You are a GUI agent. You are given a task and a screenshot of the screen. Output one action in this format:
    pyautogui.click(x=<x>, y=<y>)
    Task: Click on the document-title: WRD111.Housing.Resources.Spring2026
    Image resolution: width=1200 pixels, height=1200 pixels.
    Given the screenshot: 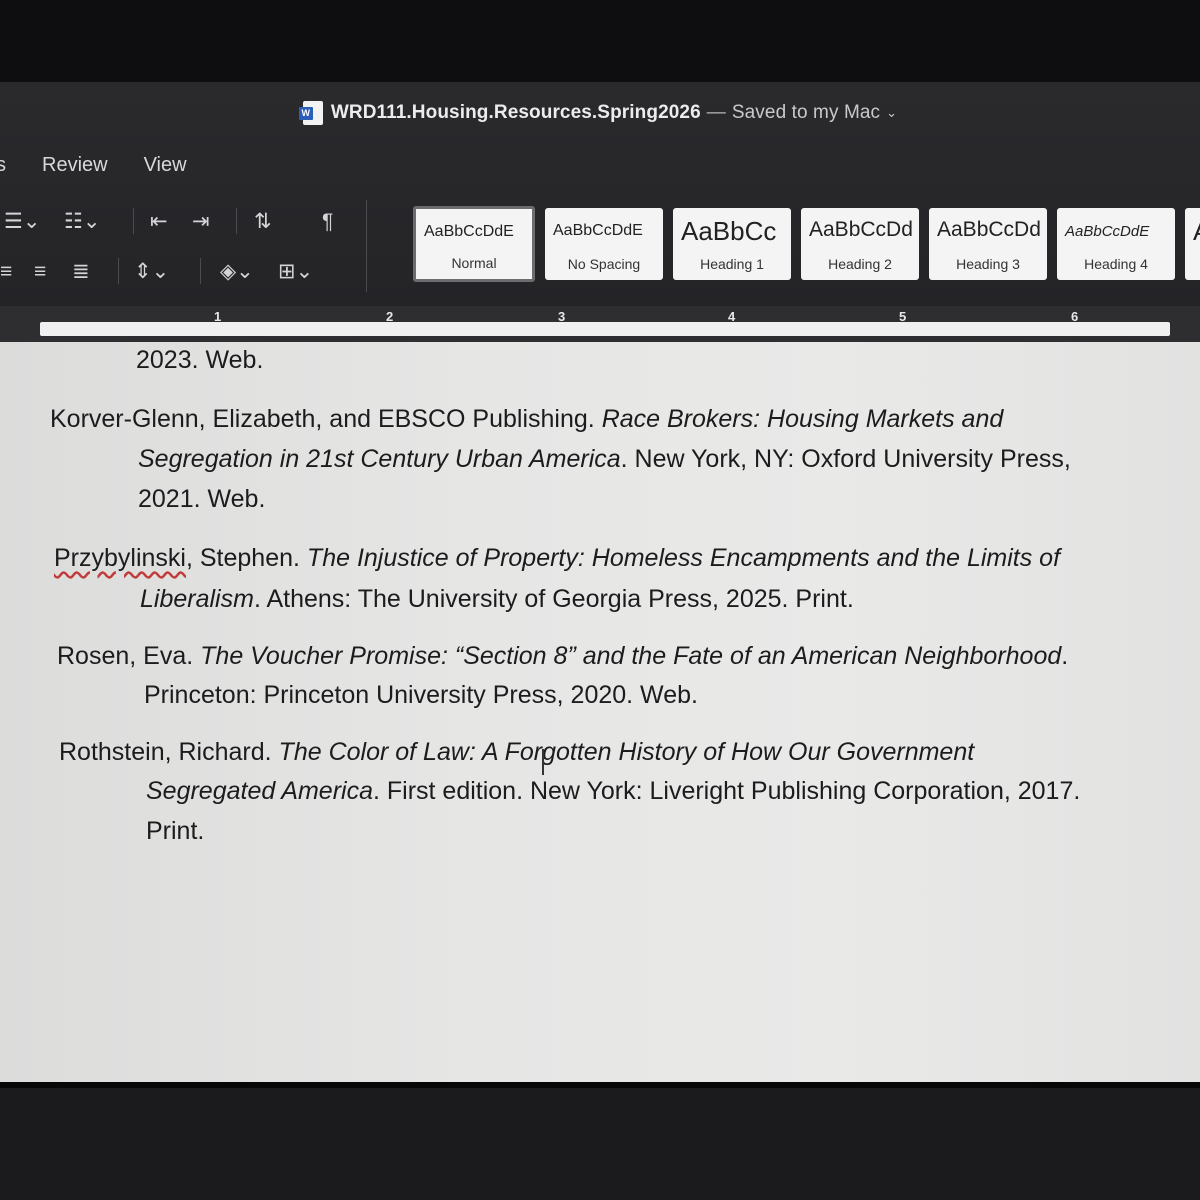 What is the action you would take?
    pyautogui.click(x=516, y=113)
    